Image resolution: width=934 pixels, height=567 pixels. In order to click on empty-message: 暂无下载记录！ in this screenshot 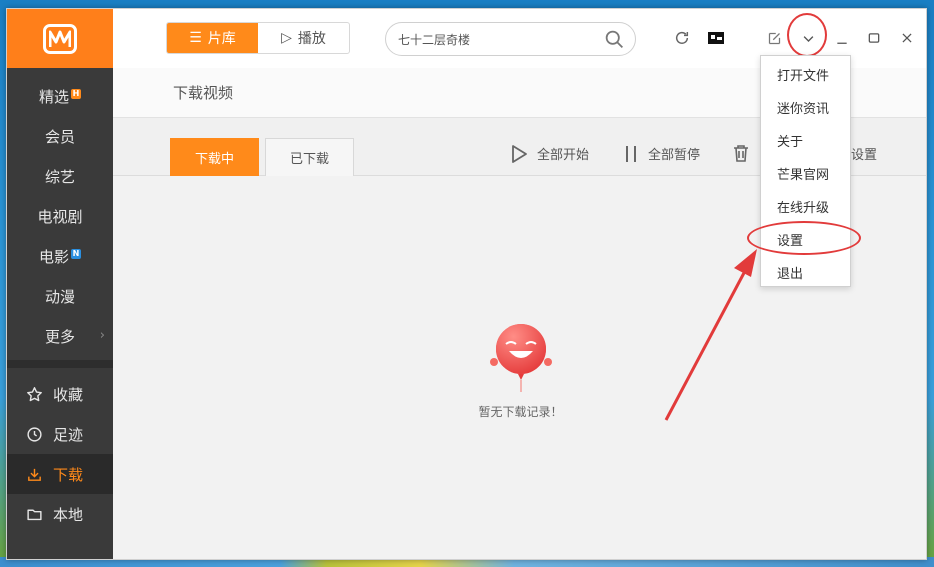, I will do `click(520, 412)`.